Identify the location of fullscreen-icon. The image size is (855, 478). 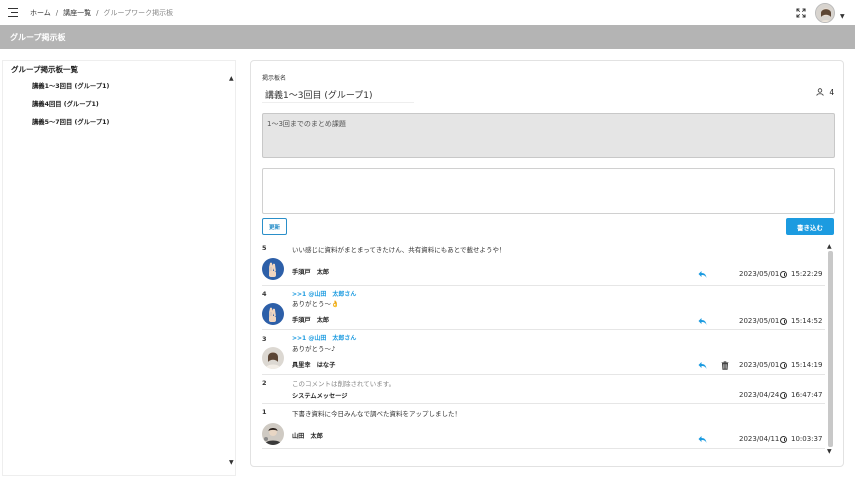
(801, 13).